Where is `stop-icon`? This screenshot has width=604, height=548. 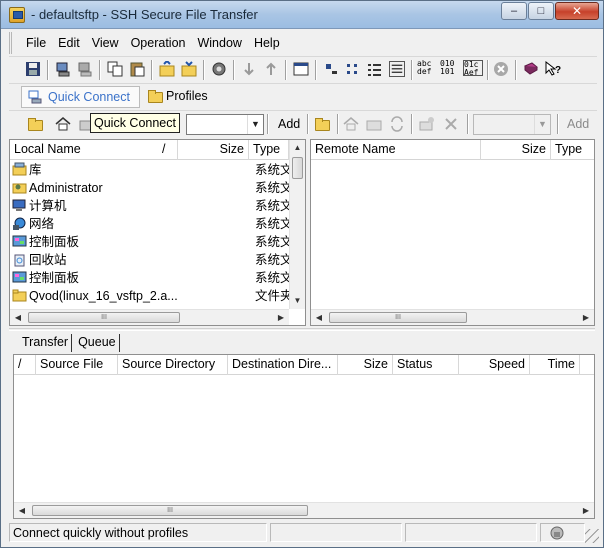
stop-icon is located at coordinates (501, 69).